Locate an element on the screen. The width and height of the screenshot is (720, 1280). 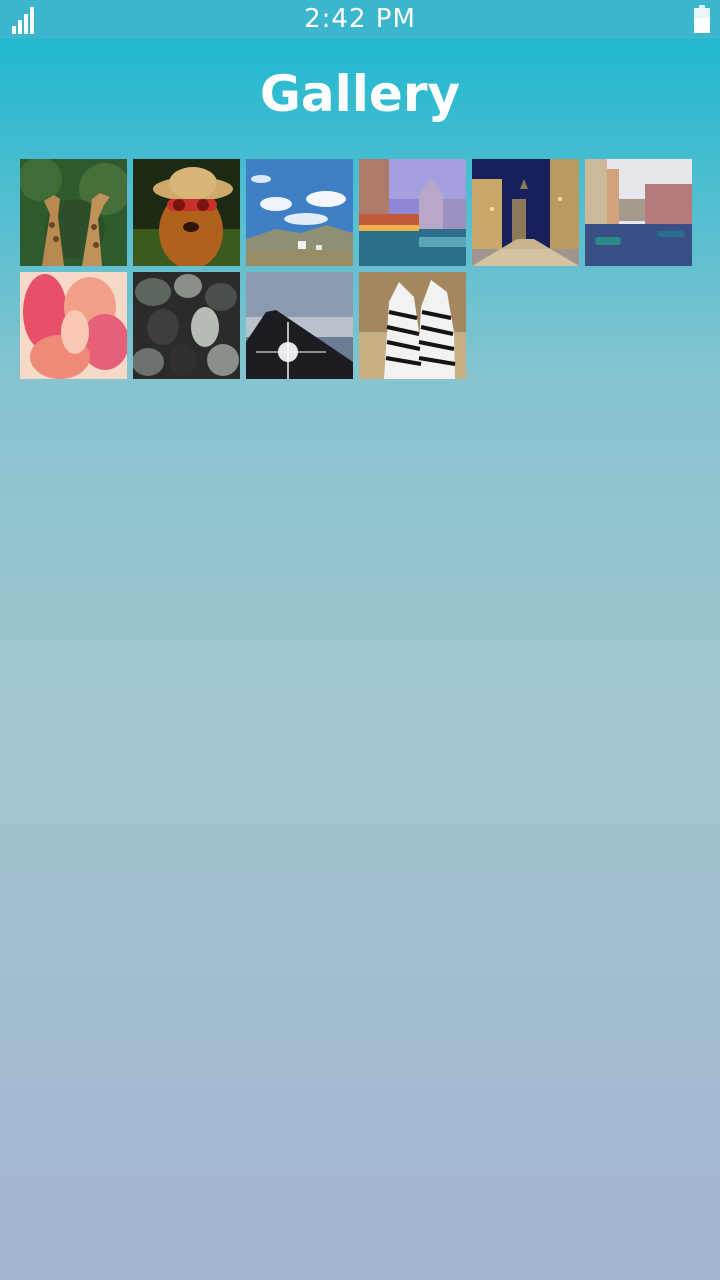
status-clock: 2:42 PM is located at coordinates (360, 19).